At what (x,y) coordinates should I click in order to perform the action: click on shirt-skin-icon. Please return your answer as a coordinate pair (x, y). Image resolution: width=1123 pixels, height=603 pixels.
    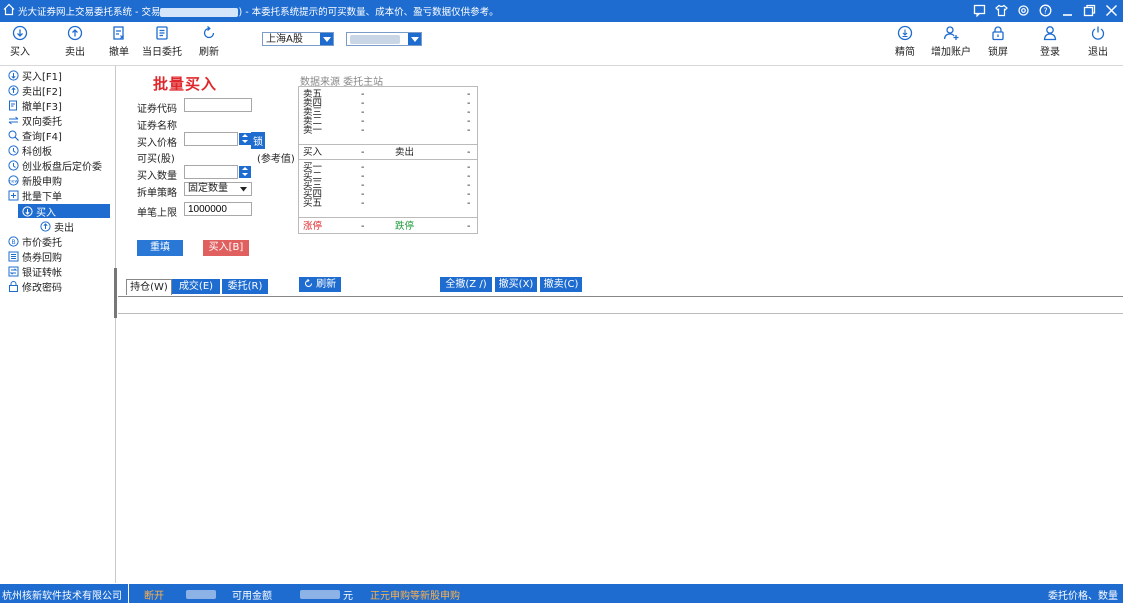
    Looking at the image, I should click on (1001, 10).